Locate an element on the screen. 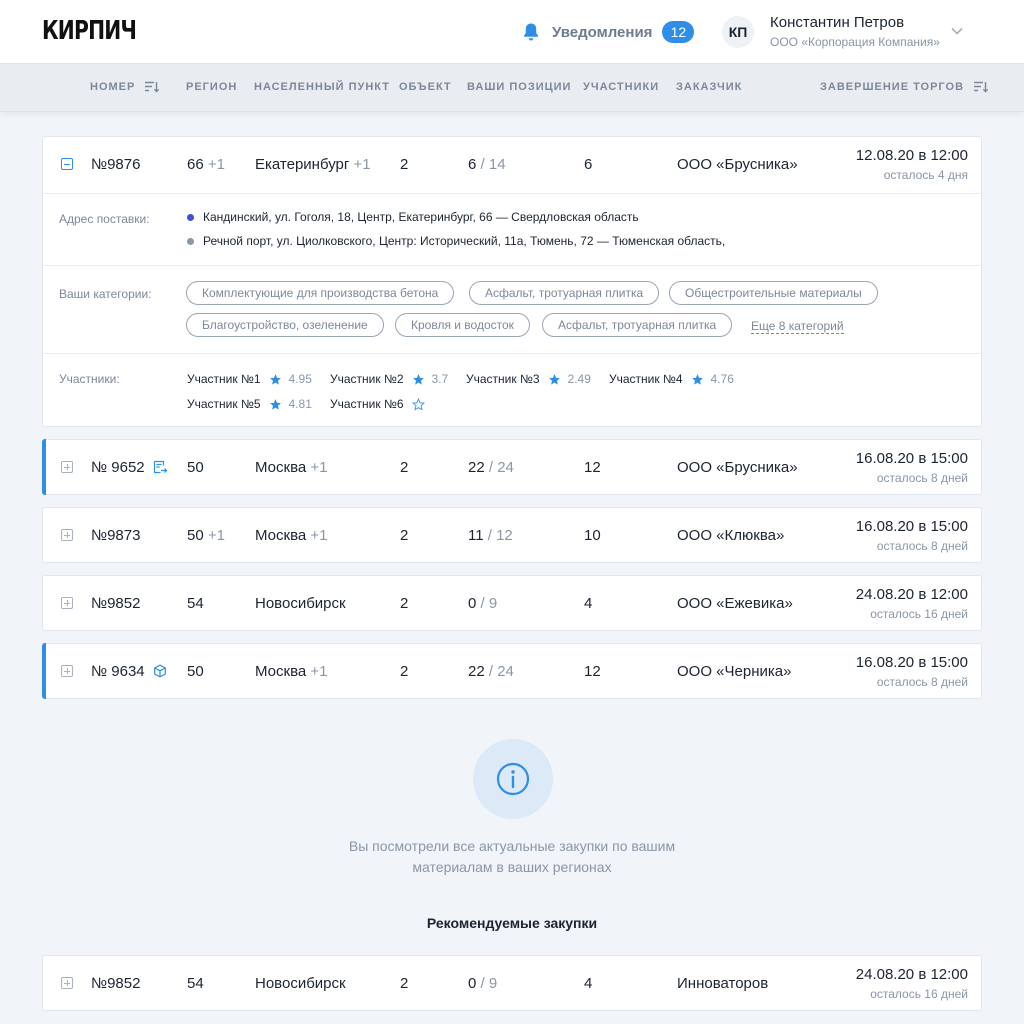 This screenshot has width=1024, height=1024. column-header-region: РЕГИОН is located at coordinates (211, 87).